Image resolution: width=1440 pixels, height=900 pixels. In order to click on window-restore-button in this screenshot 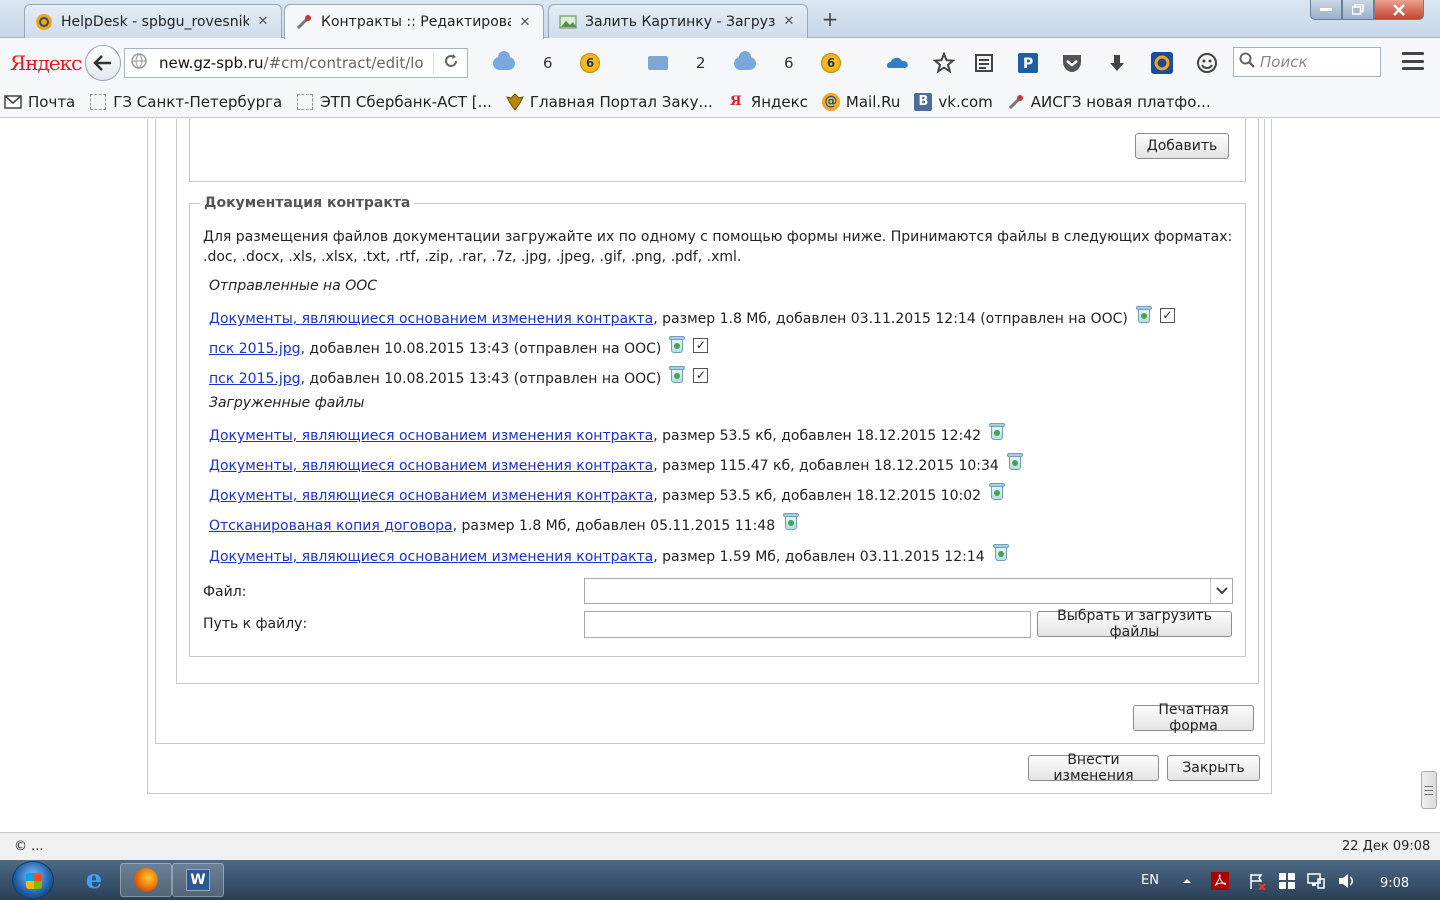, I will do `click(1358, 10)`.